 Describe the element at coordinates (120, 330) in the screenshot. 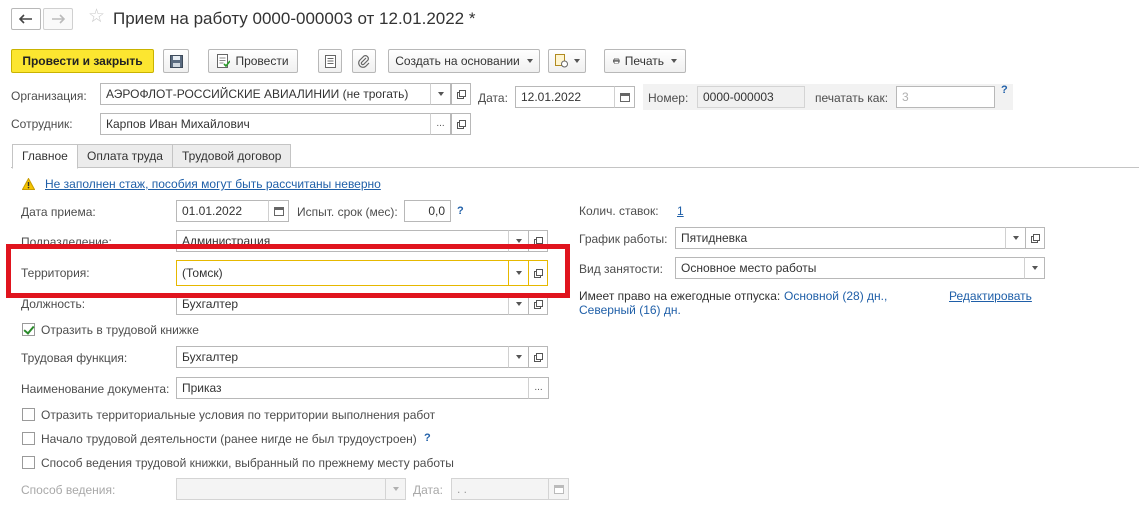

I see `record-in-work-book-label: Отразить в трудовой книжке` at that location.